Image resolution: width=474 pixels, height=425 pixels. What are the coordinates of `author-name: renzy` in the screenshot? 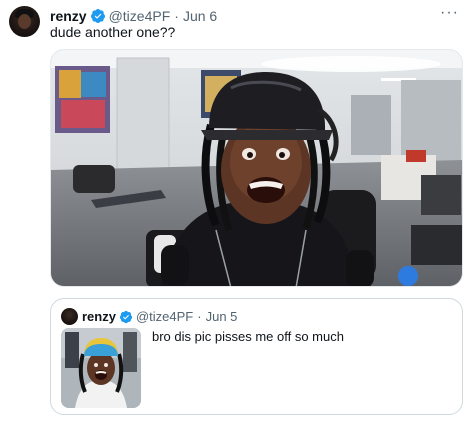 It's located at (68, 16).